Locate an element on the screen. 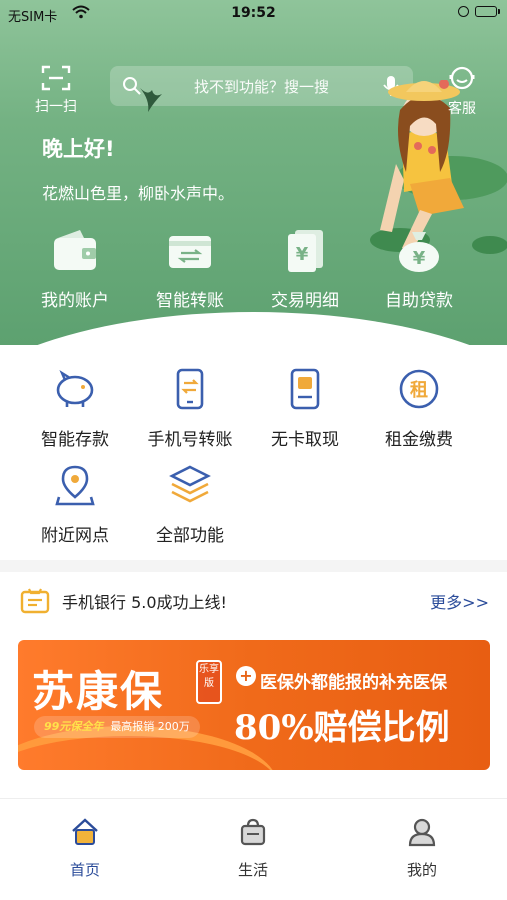 The width and height of the screenshot is (507, 900). home-icon is located at coordinates (85, 831).